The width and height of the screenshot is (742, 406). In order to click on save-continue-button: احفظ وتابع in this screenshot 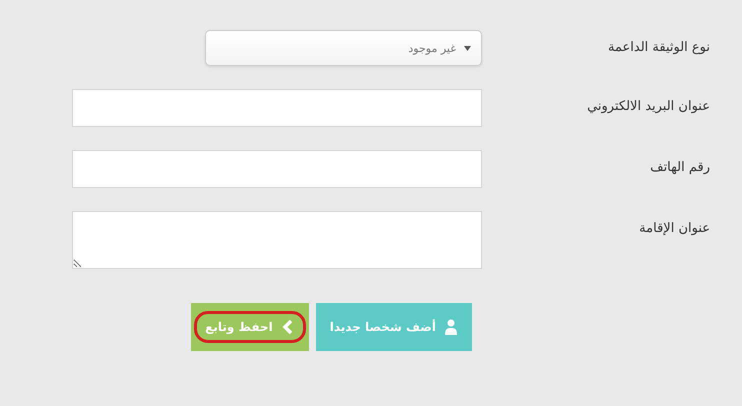, I will do `click(250, 327)`.